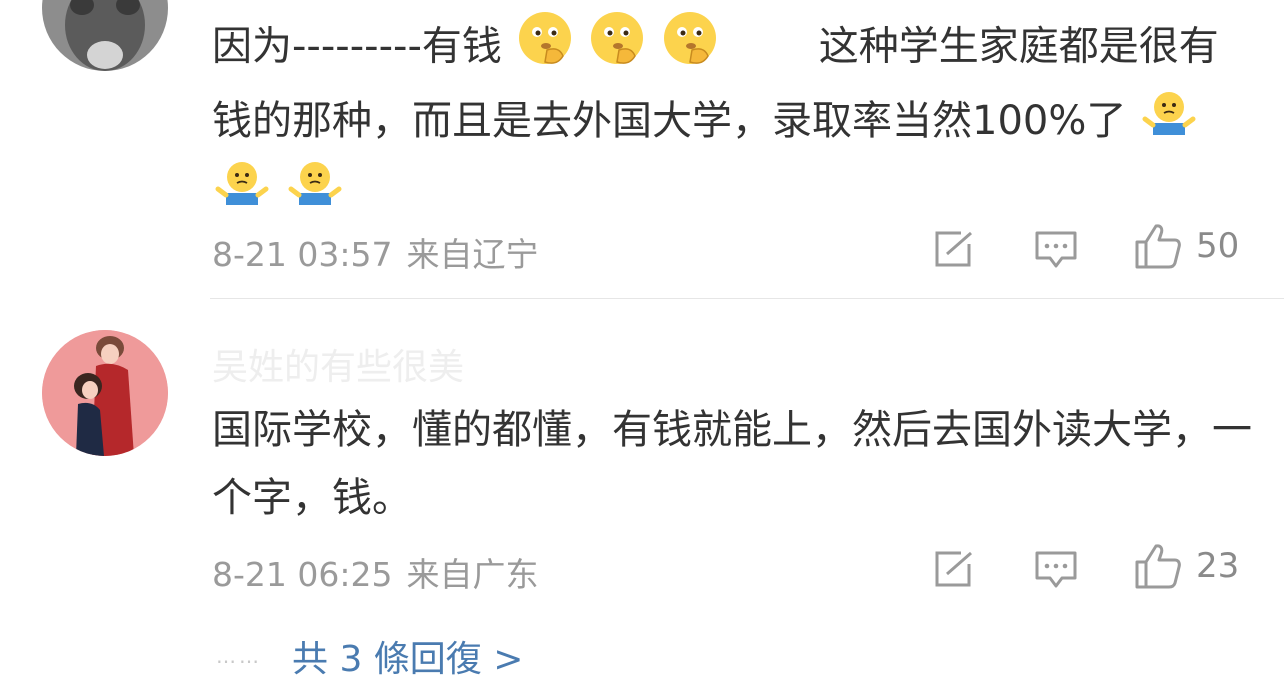  What do you see at coordinates (747, 298) in the screenshot?
I see `divider` at bounding box center [747, 298].